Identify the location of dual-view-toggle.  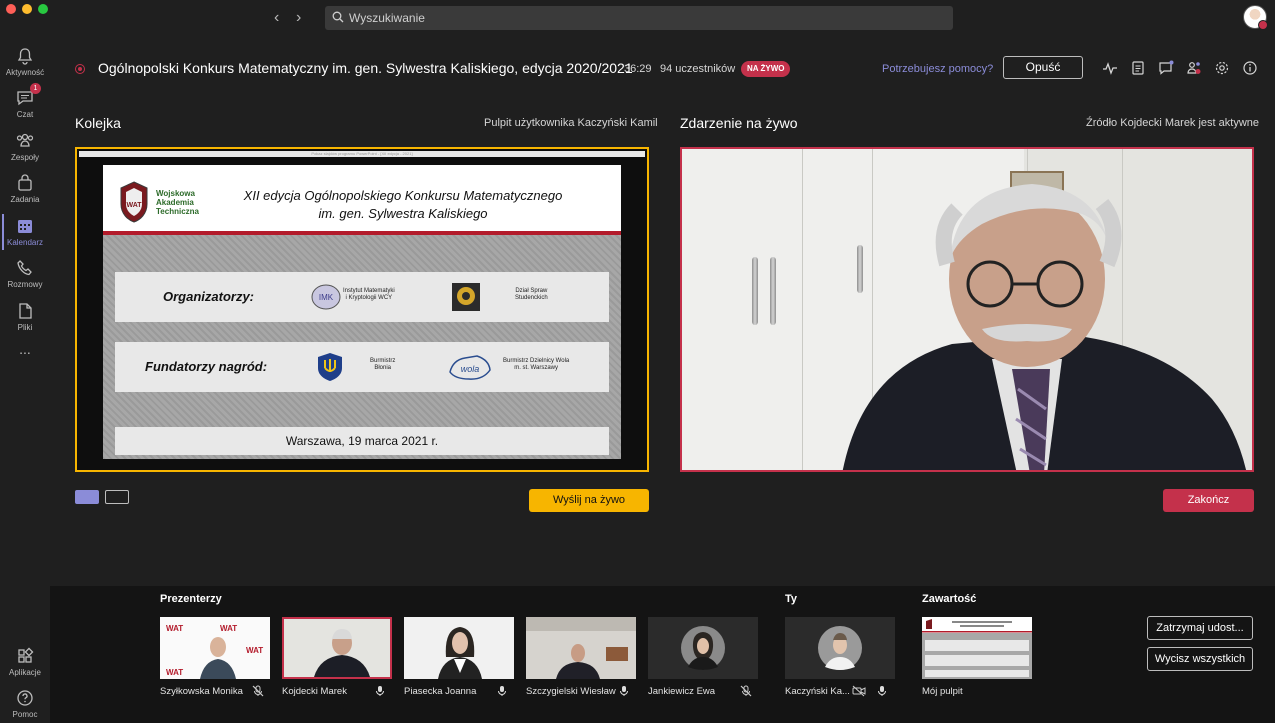
(117, 497).